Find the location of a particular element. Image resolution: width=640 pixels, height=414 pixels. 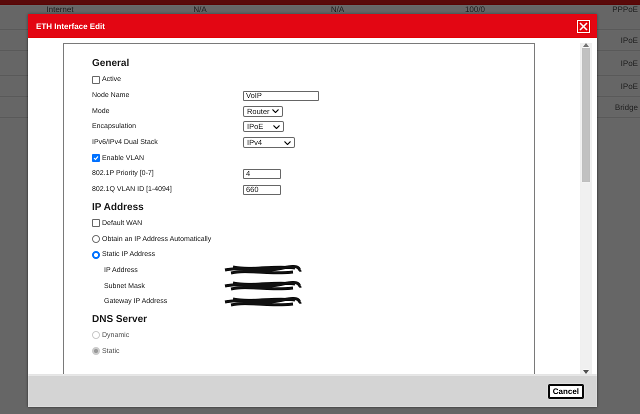

section-heading: DNS Server is located at coordinates (120, 319).